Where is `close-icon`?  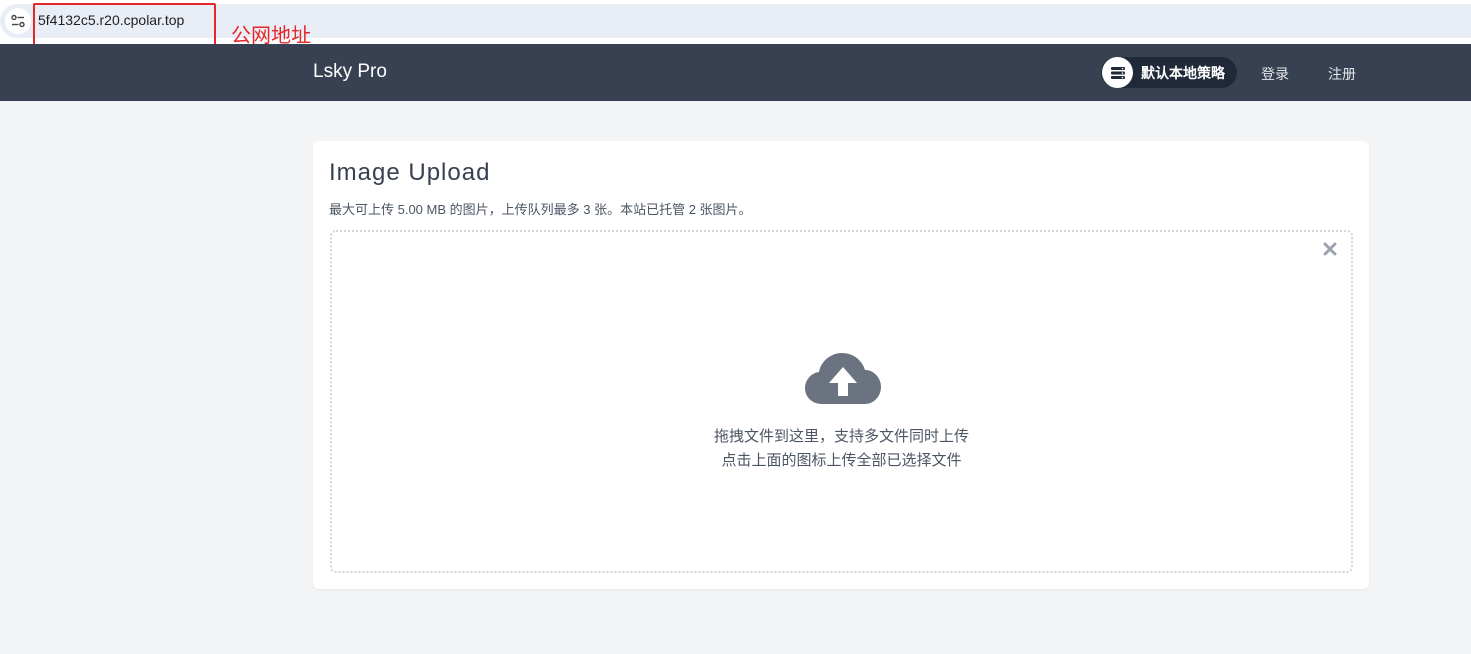 close-icon is located at coordinates (1330, 249).